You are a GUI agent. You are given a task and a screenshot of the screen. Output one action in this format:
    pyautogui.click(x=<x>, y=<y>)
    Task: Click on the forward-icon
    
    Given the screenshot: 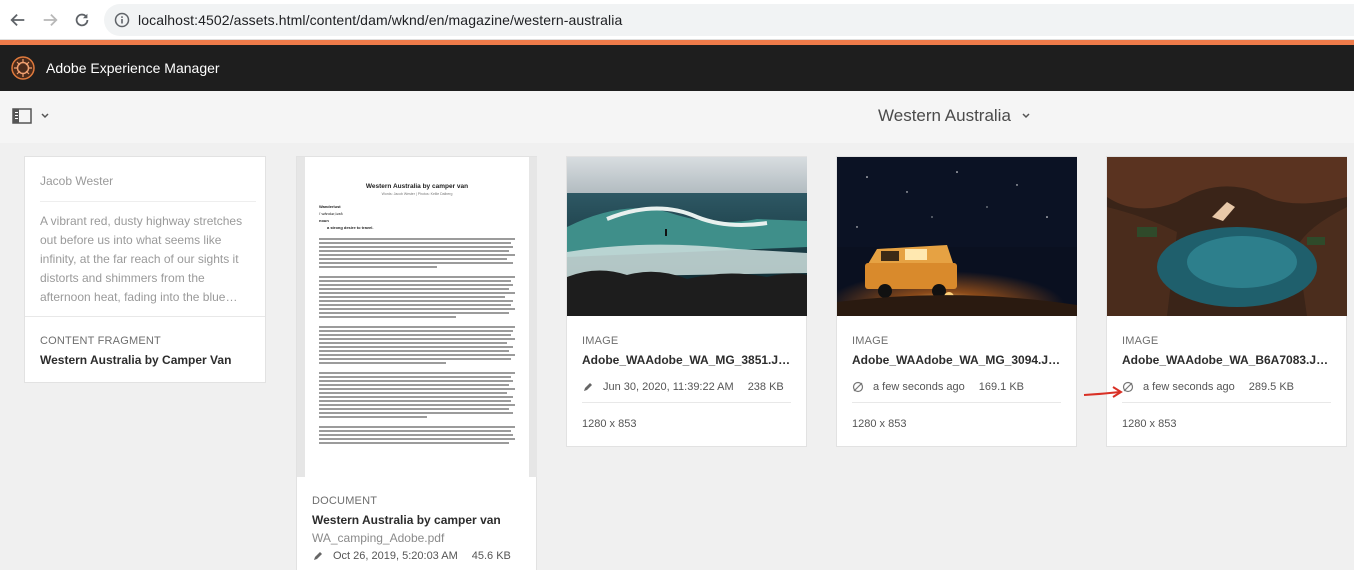 What is the action you would take?
    pyautogui.click(x=50, y=20)
    